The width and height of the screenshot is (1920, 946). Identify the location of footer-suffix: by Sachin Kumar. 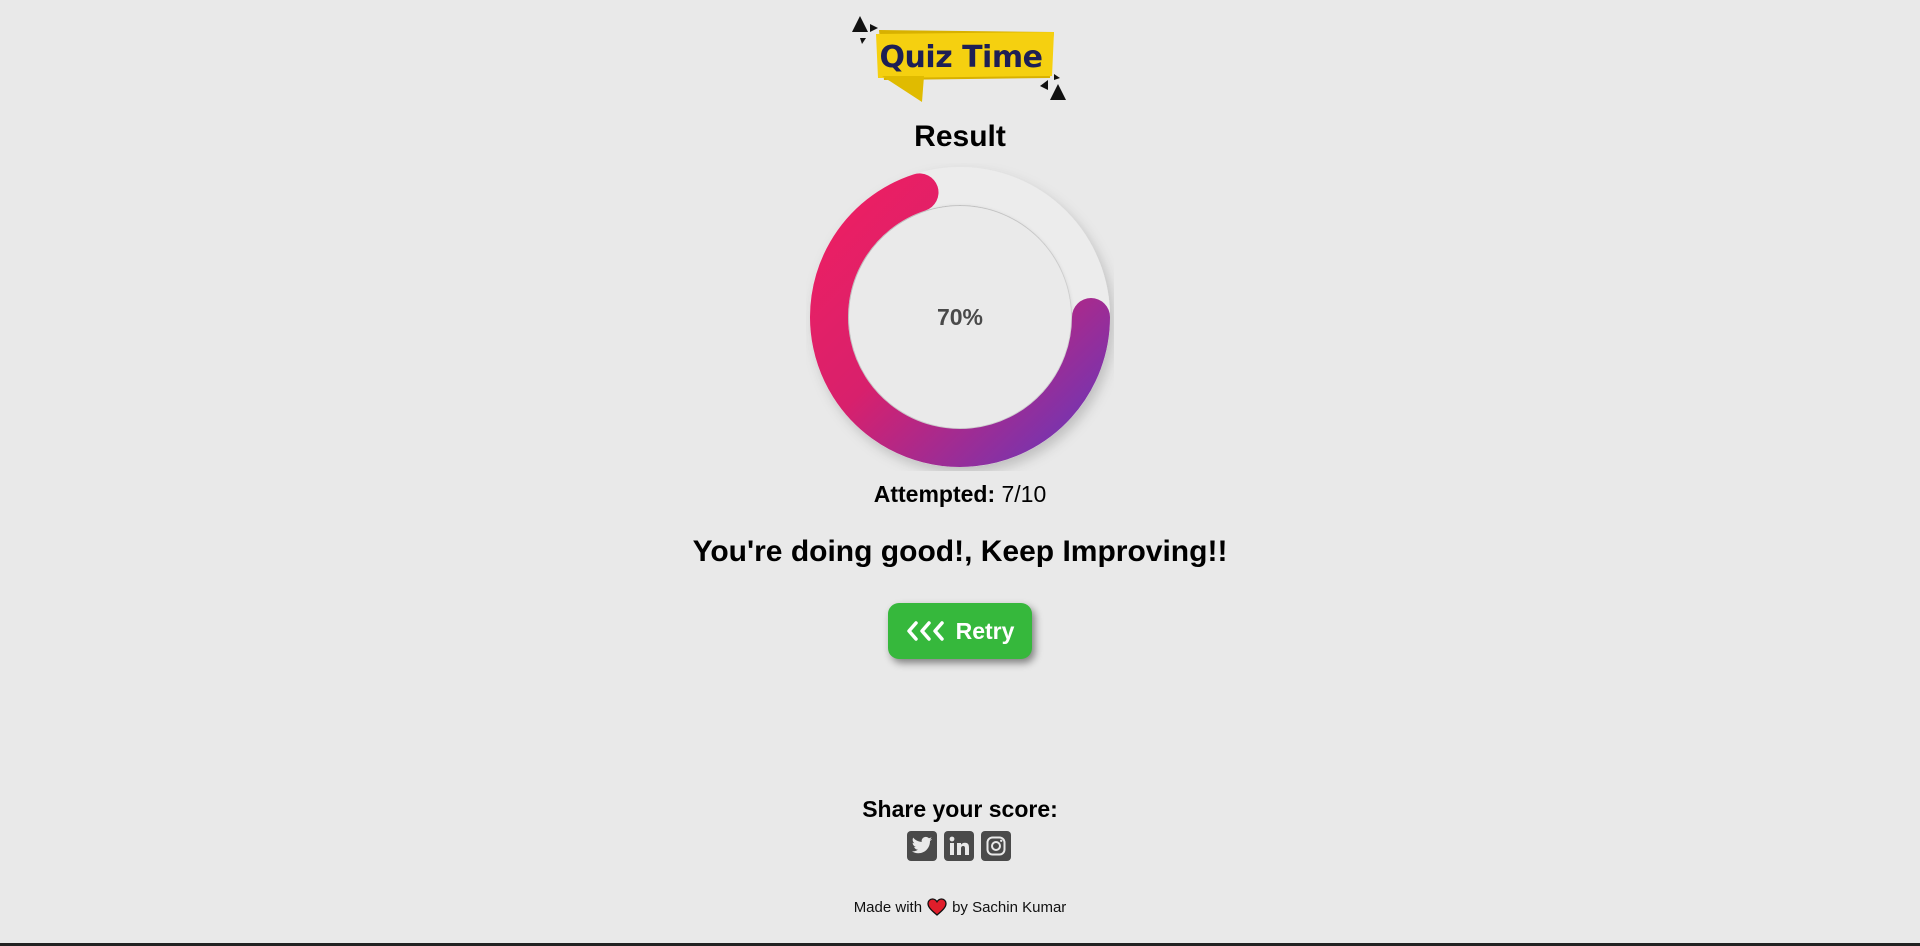
(1009, 907).